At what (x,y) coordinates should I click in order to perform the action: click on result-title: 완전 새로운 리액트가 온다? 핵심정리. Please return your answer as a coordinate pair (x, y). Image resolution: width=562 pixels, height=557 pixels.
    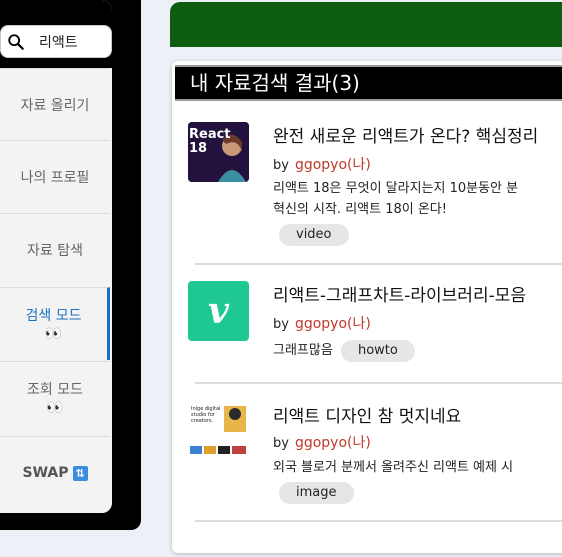
    Looking at the image, I should click on (405, 134).